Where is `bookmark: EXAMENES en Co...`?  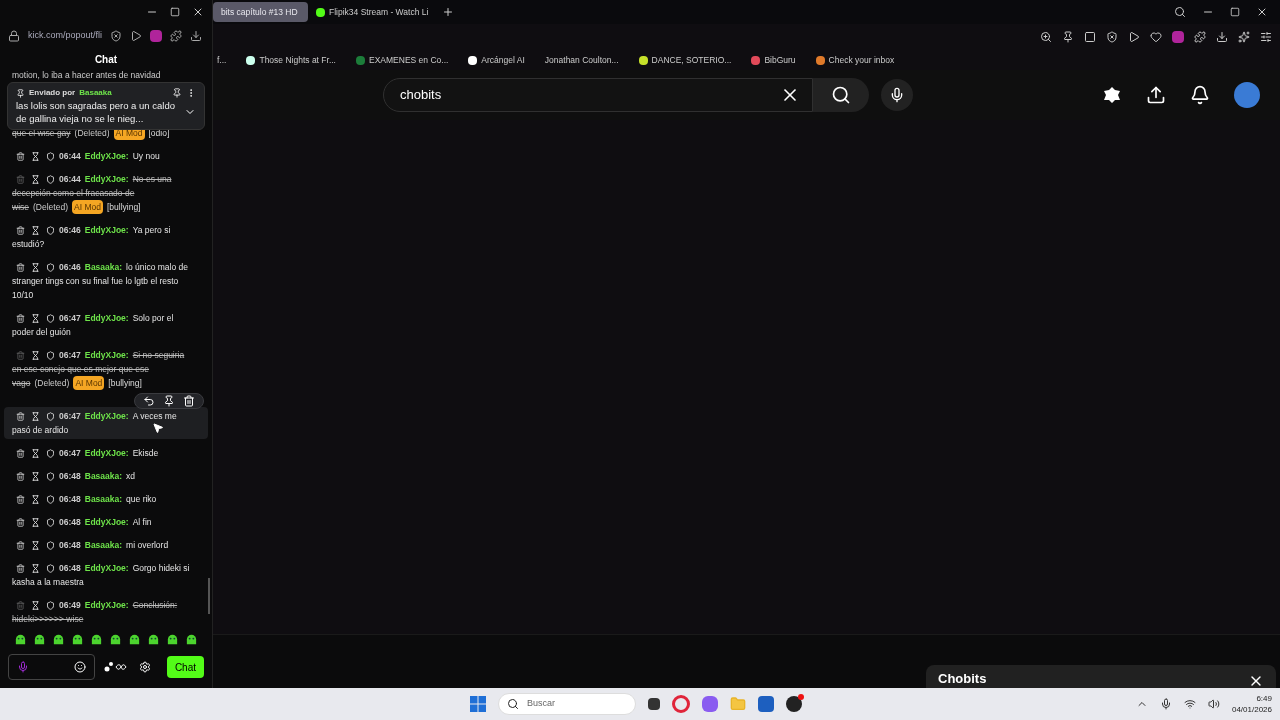
bookmark: EXAMENES en Co... is located at coordinates (409, 60).